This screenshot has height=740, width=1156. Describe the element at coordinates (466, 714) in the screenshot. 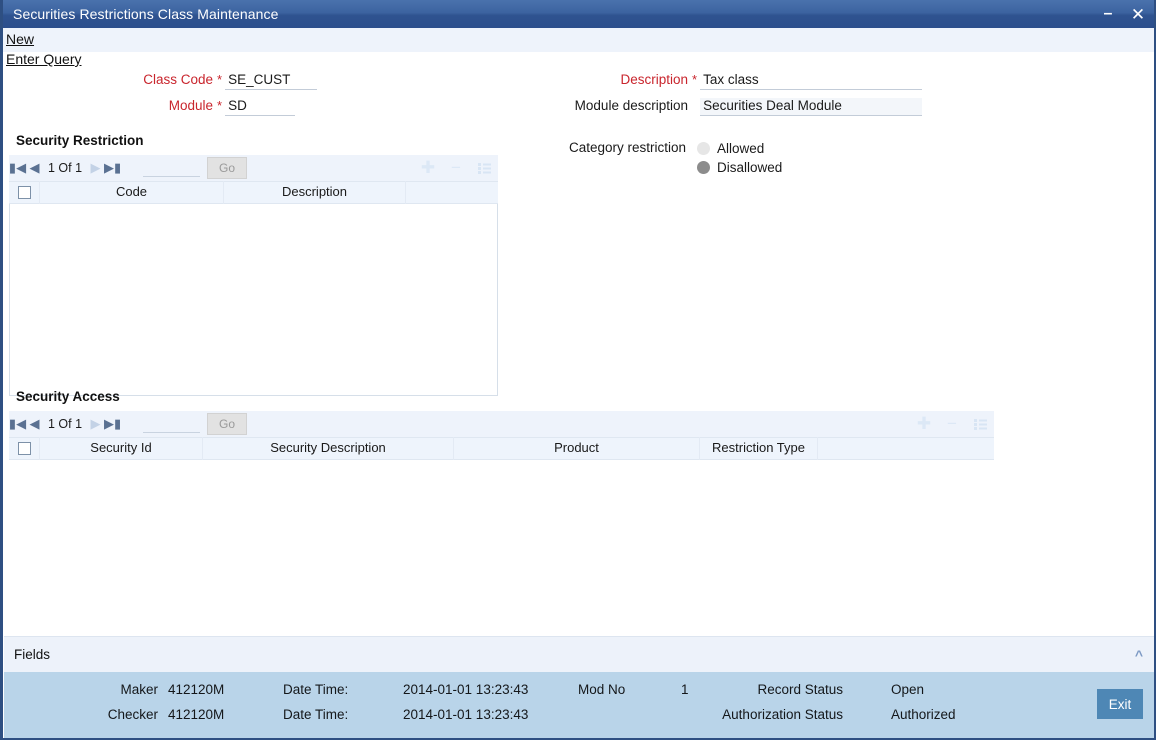

I see `checker-date-time-value: 2014-01-01 13:23:43` at that location.